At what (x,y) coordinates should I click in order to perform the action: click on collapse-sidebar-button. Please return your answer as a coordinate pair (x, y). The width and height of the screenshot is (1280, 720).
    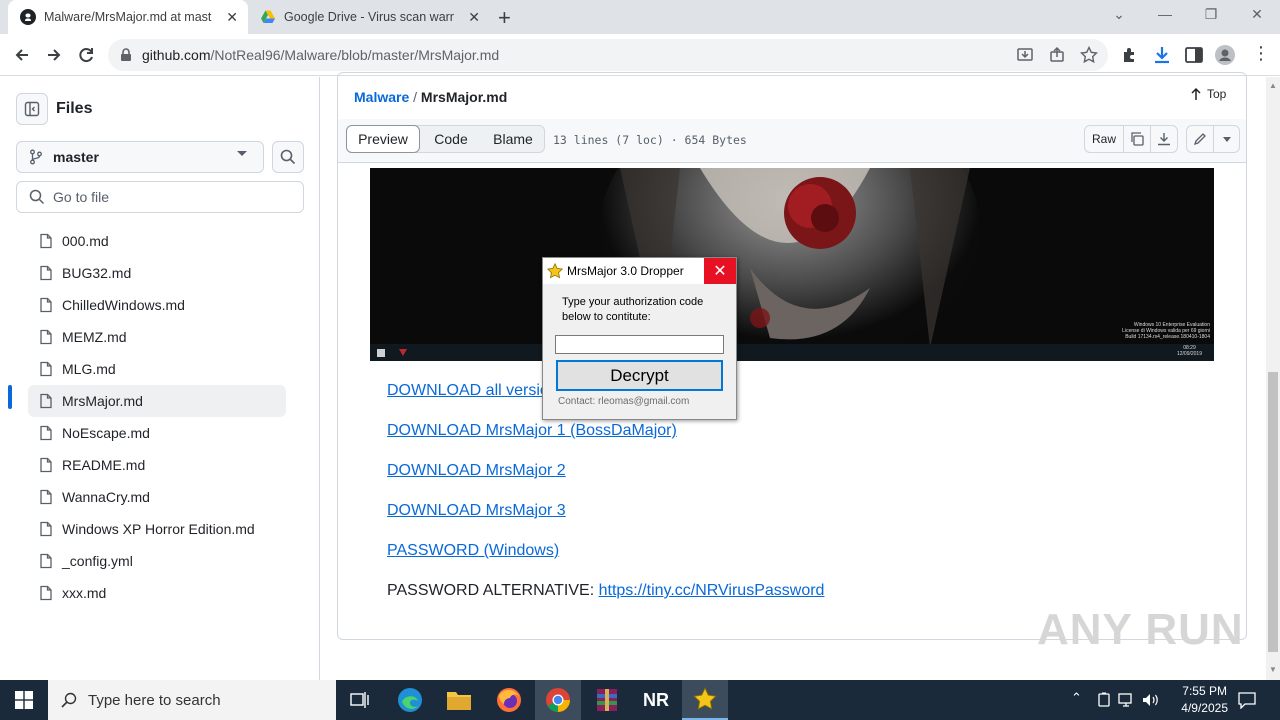
    Looking at the image, I should click on (32, 109).